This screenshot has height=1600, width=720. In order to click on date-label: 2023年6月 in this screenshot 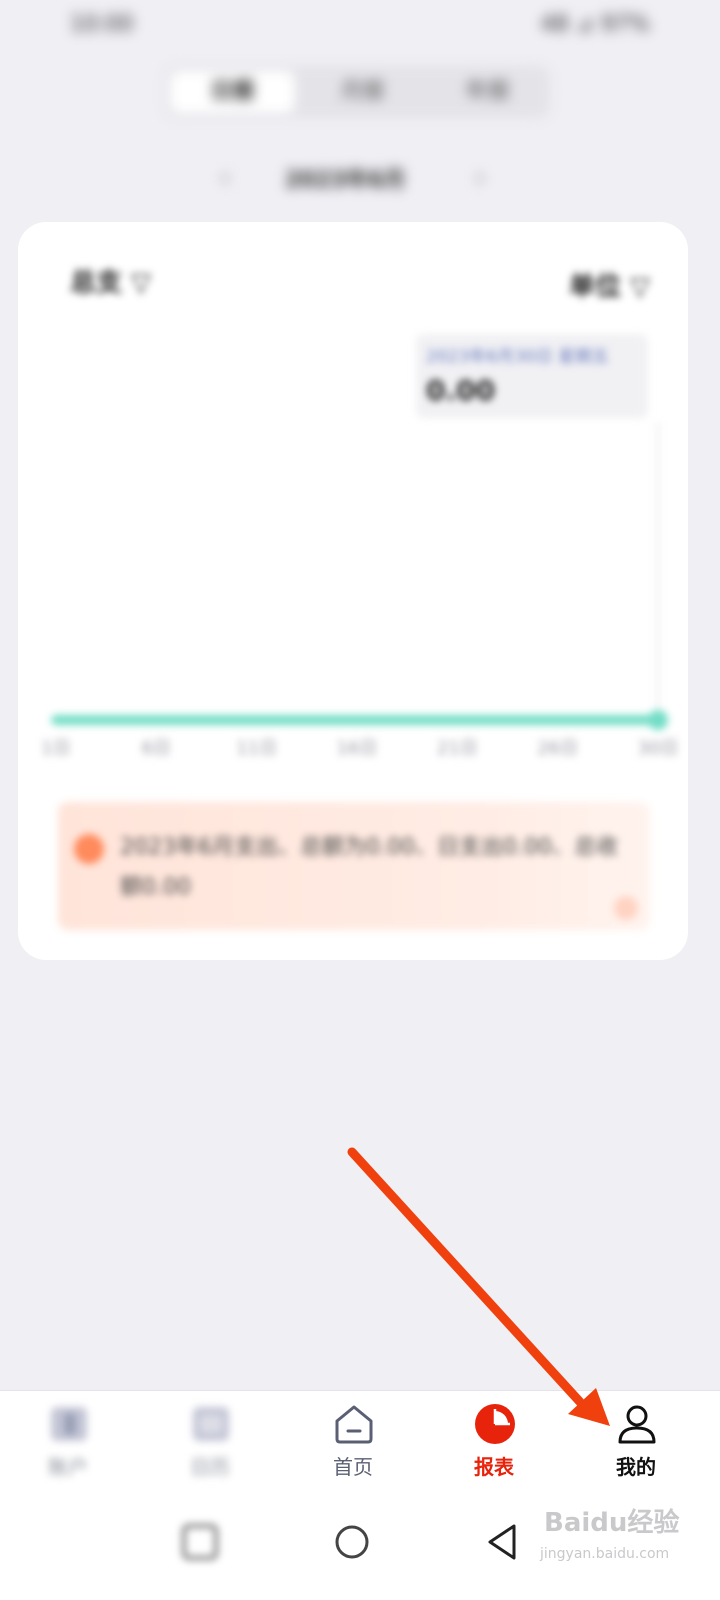, I will do `click(345, 178)`.